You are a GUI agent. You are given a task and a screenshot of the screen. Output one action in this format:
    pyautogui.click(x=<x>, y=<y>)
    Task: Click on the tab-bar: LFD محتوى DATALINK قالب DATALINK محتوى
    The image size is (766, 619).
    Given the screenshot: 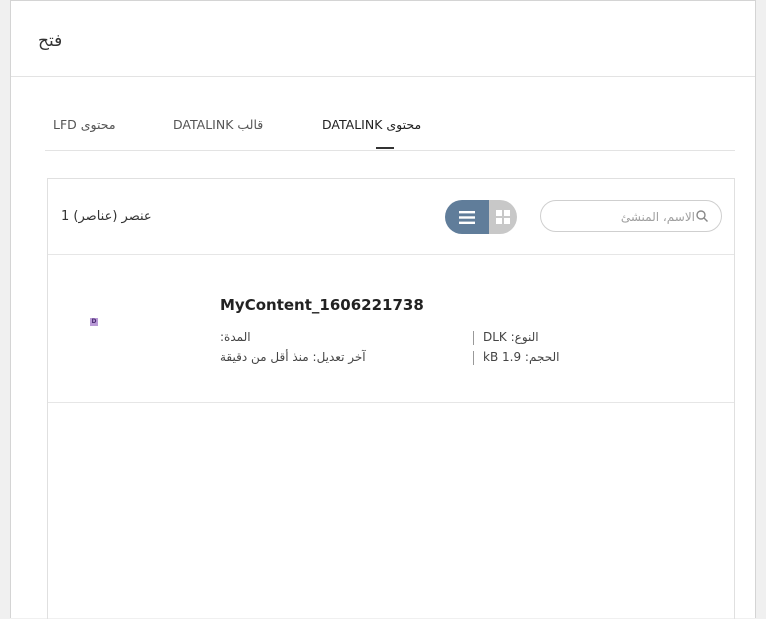 What is the action you would take?
    pyautogui.click(x=390, y=130)
    